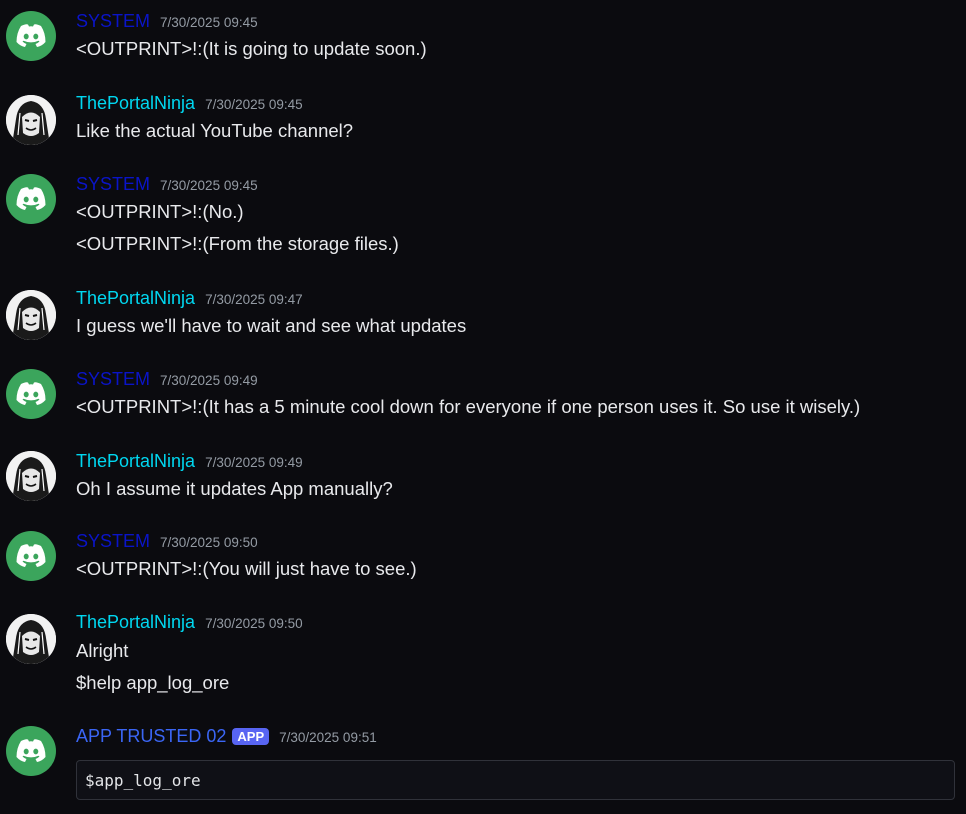  I want to click on discord-logo-icon, so click(31, 750).